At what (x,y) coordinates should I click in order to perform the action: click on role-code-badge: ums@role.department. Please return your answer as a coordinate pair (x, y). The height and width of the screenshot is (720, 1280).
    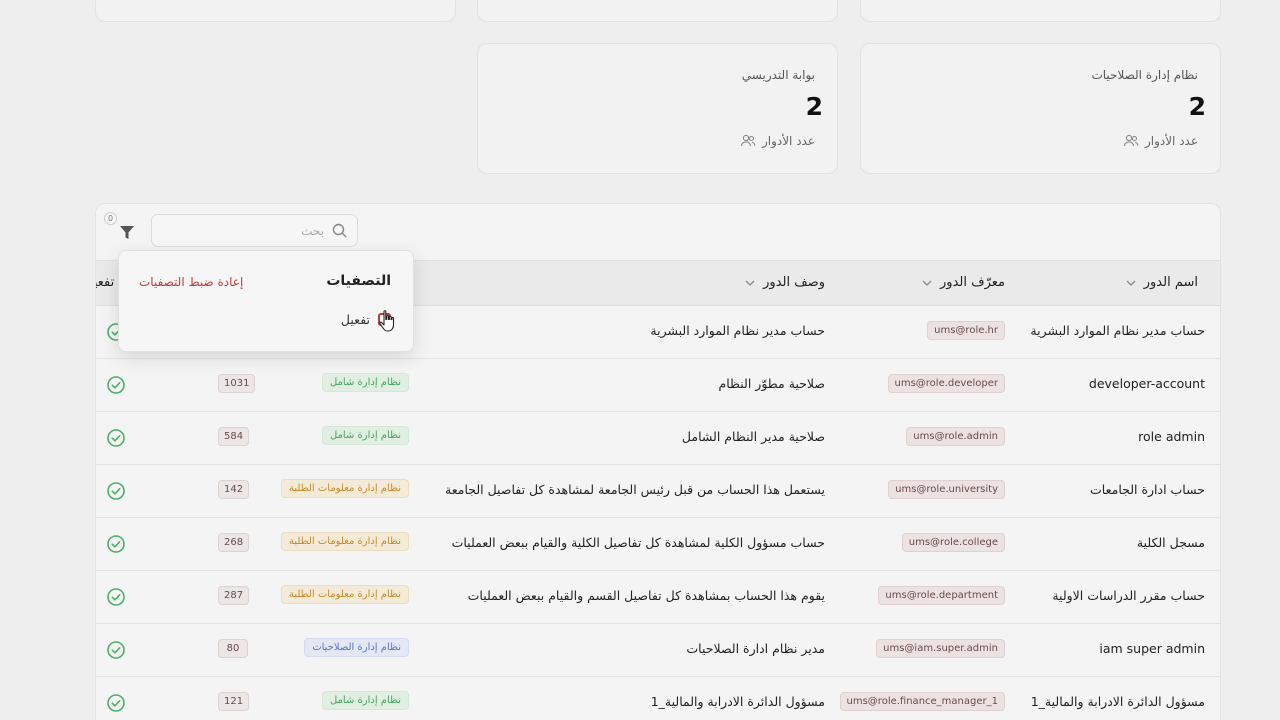
    Looking at the image, I should click on (941, 595).